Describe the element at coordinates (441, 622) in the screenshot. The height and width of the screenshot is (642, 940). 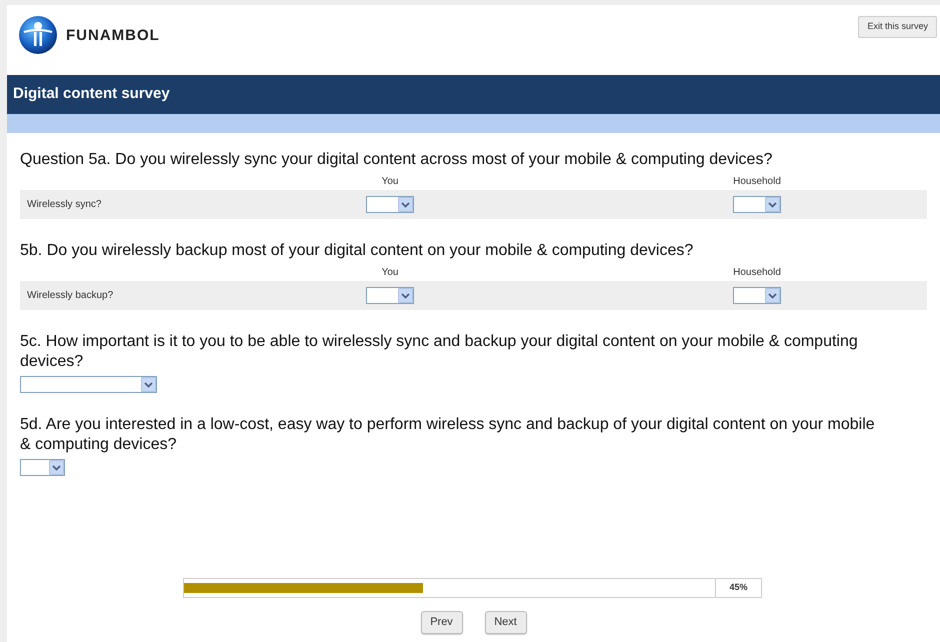
I see `nav-button: Prev` at that location.